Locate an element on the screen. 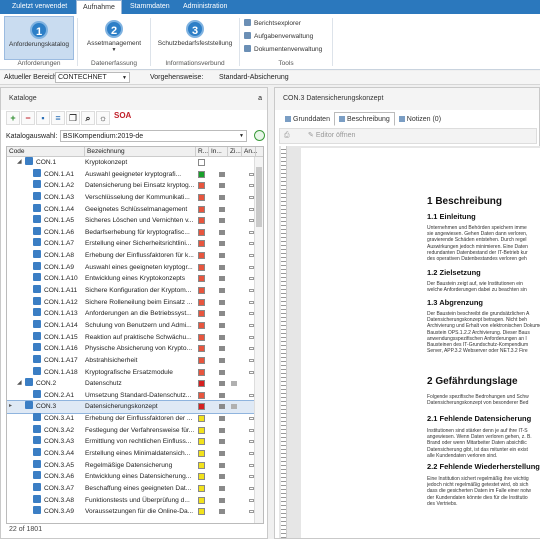  row-code: CON.1.A8 is located at coordinates (53, 256).